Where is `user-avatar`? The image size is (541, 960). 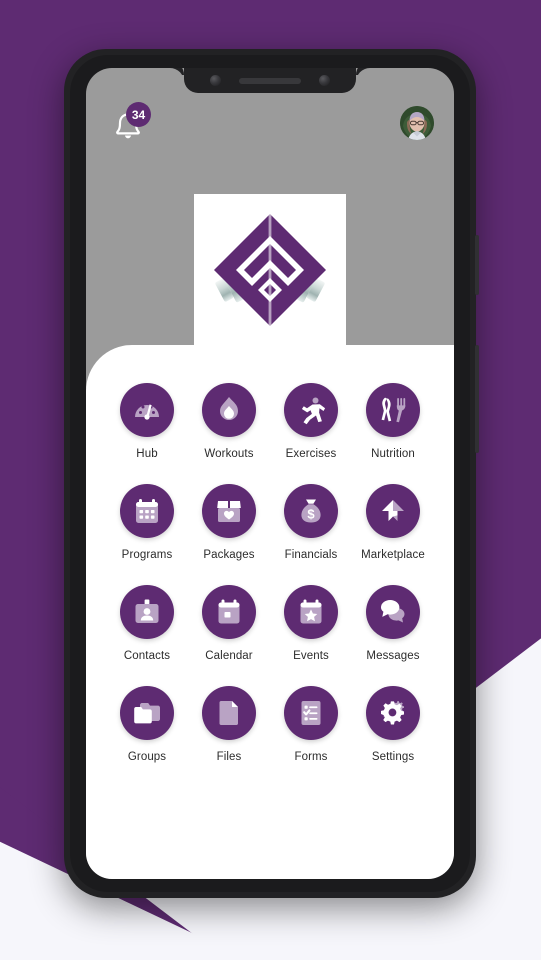
user-avatar is located at coordinates (417, 123).